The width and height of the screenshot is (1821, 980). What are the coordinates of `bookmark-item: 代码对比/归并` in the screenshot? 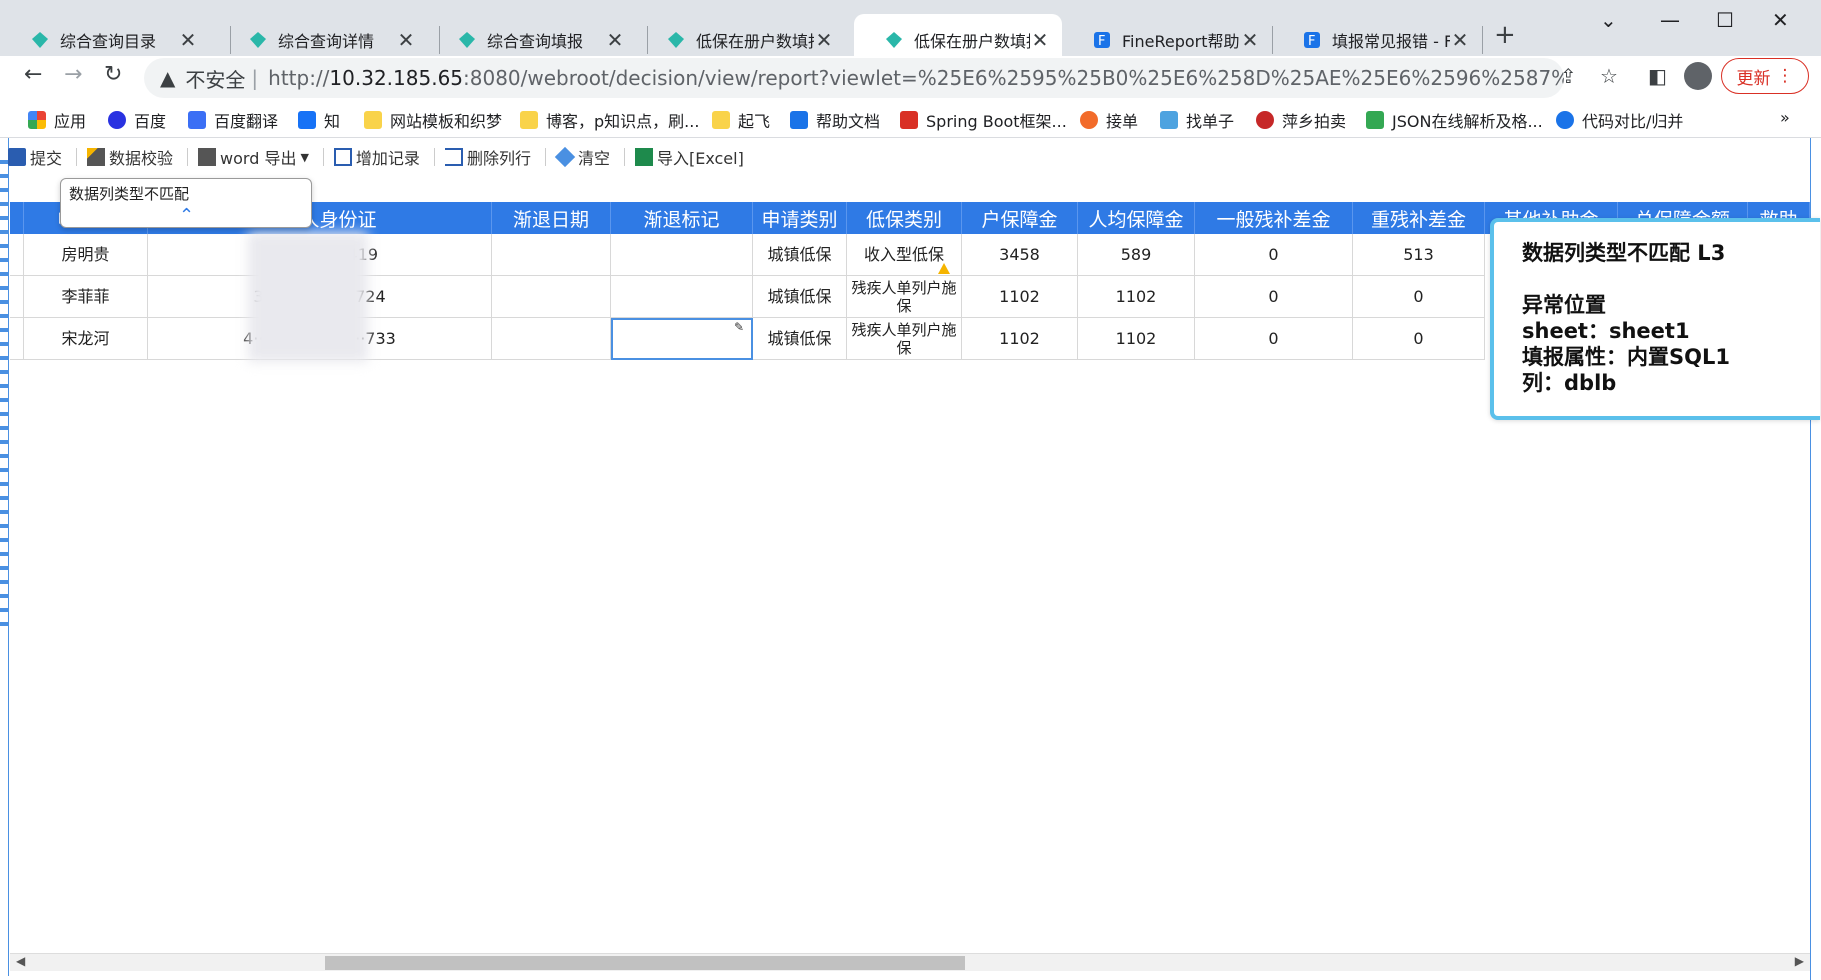 It's located at (1619, 120).